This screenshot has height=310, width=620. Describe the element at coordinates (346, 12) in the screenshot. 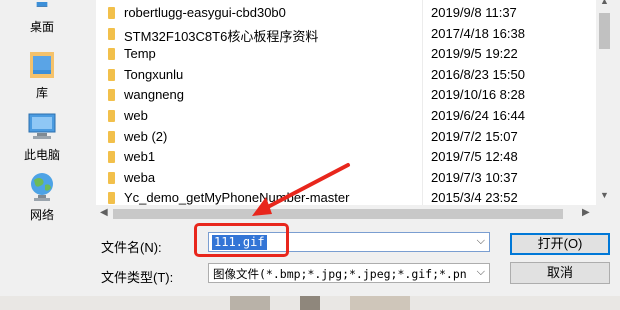

I see `file-row: robertlugg-easygui-cbd30b0 2019/9/8 11:37` at that location.